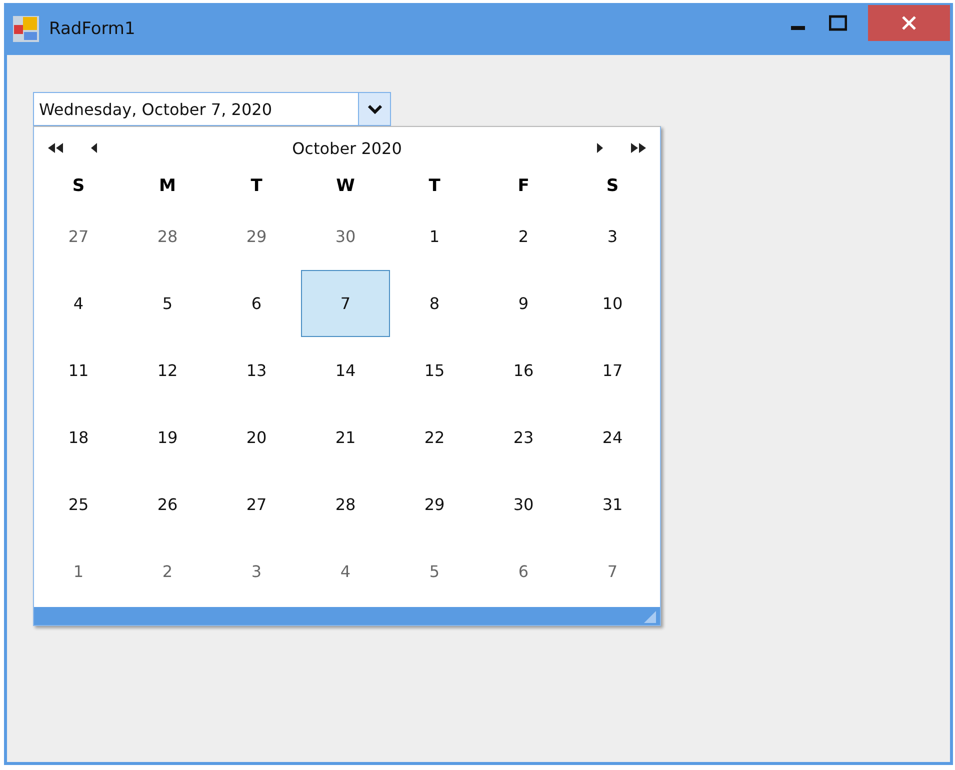  What do you see at coordinates (523, 303) in the screenshot?
I see `day-cell: 9` at bounding box center [523, 303].